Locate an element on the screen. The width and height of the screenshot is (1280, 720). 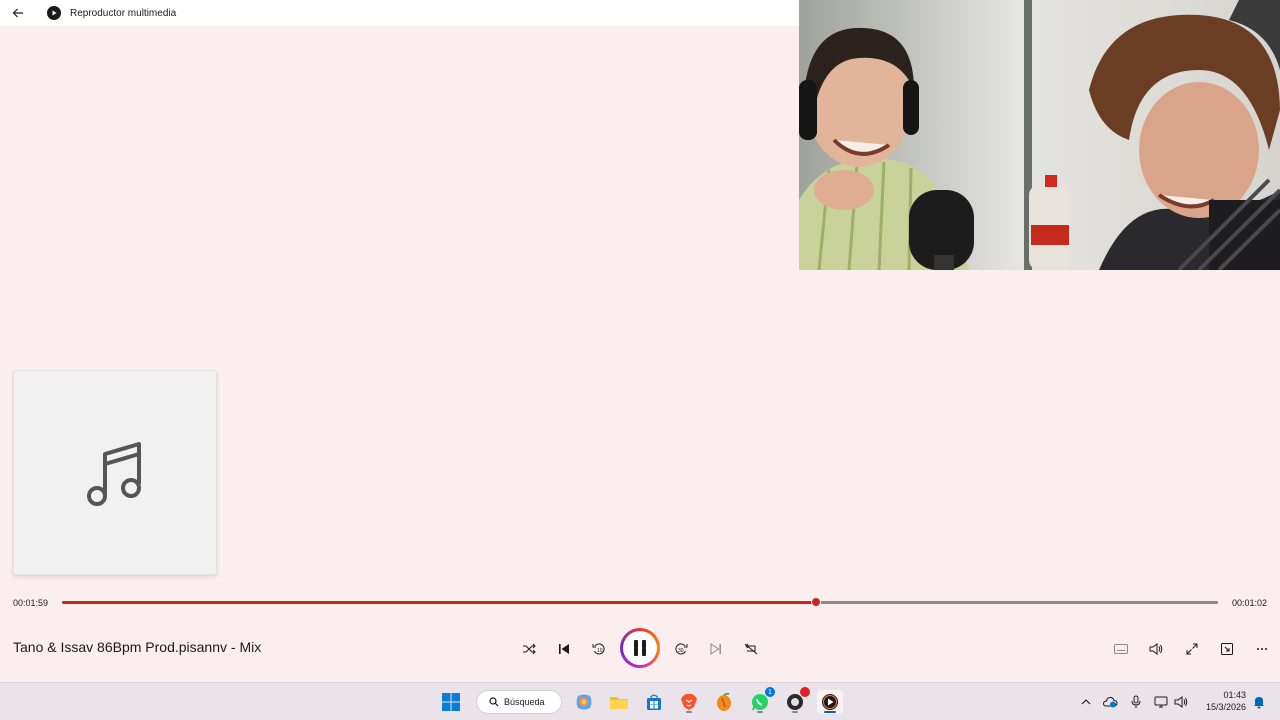
fullscreen-button is located at coordinates (1192, 649).